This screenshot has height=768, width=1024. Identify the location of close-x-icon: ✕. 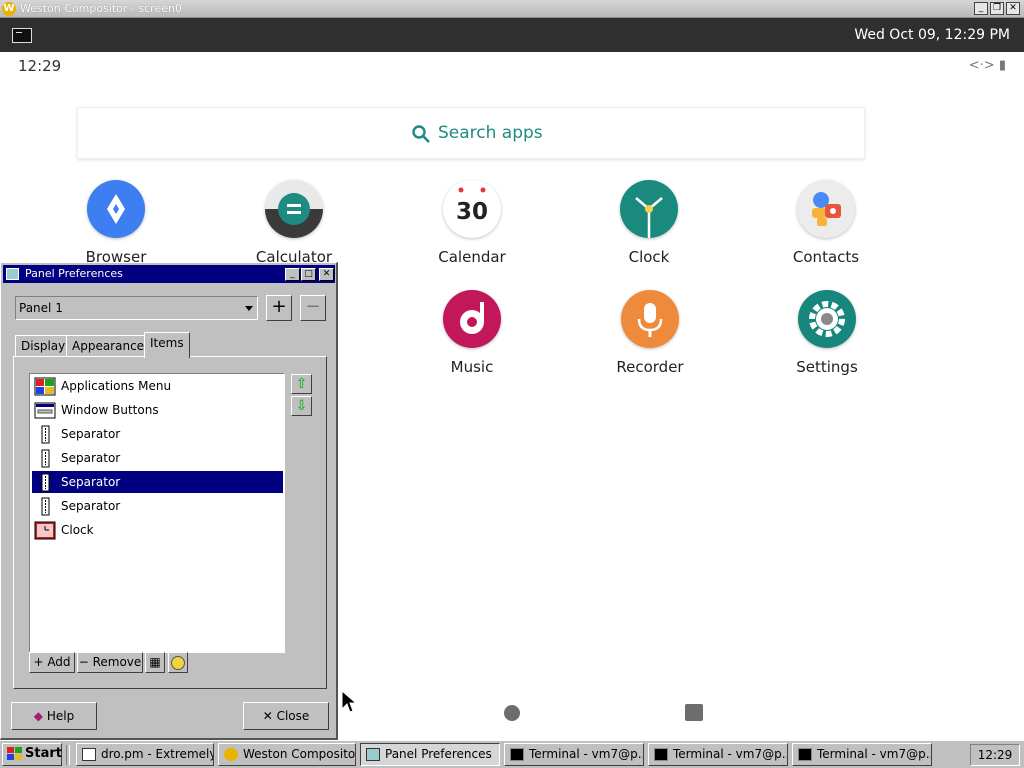
(269, 716).